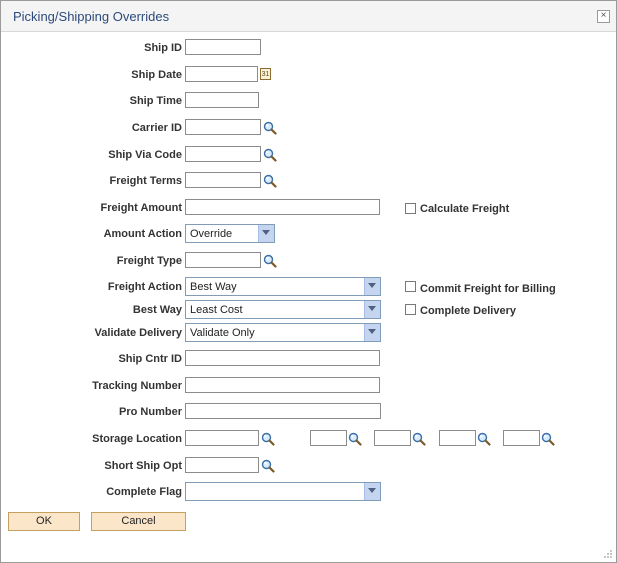 The height and width of the screenshot is (563, 617). Describe the element at coordinates (603, 16) in the screenshot. I see `close-button: ×` at that location.